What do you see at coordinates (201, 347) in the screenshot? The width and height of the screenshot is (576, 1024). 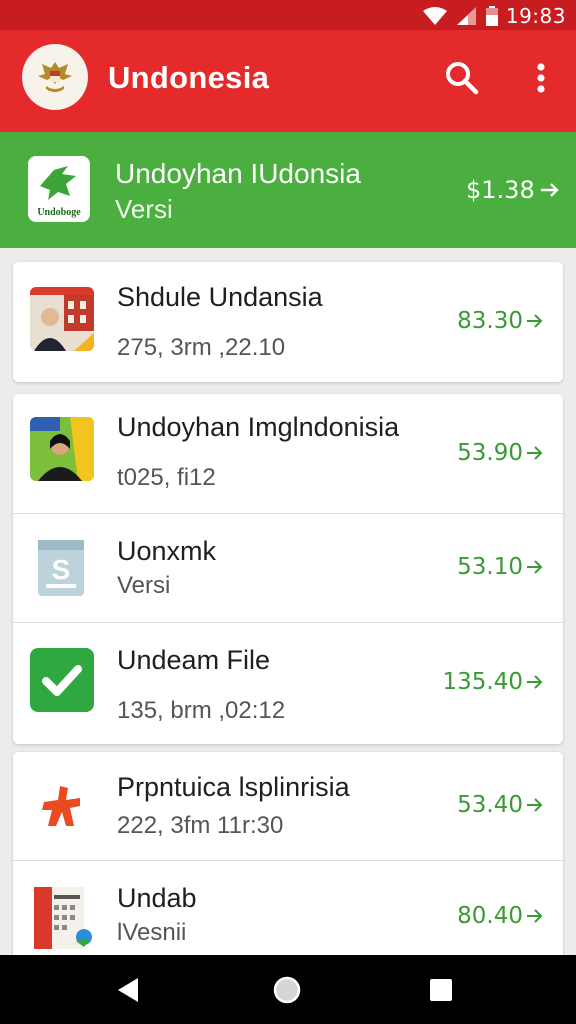 I see `app-subtitle: 275, 3rm ,22.10` at bounding box center [201, 347].